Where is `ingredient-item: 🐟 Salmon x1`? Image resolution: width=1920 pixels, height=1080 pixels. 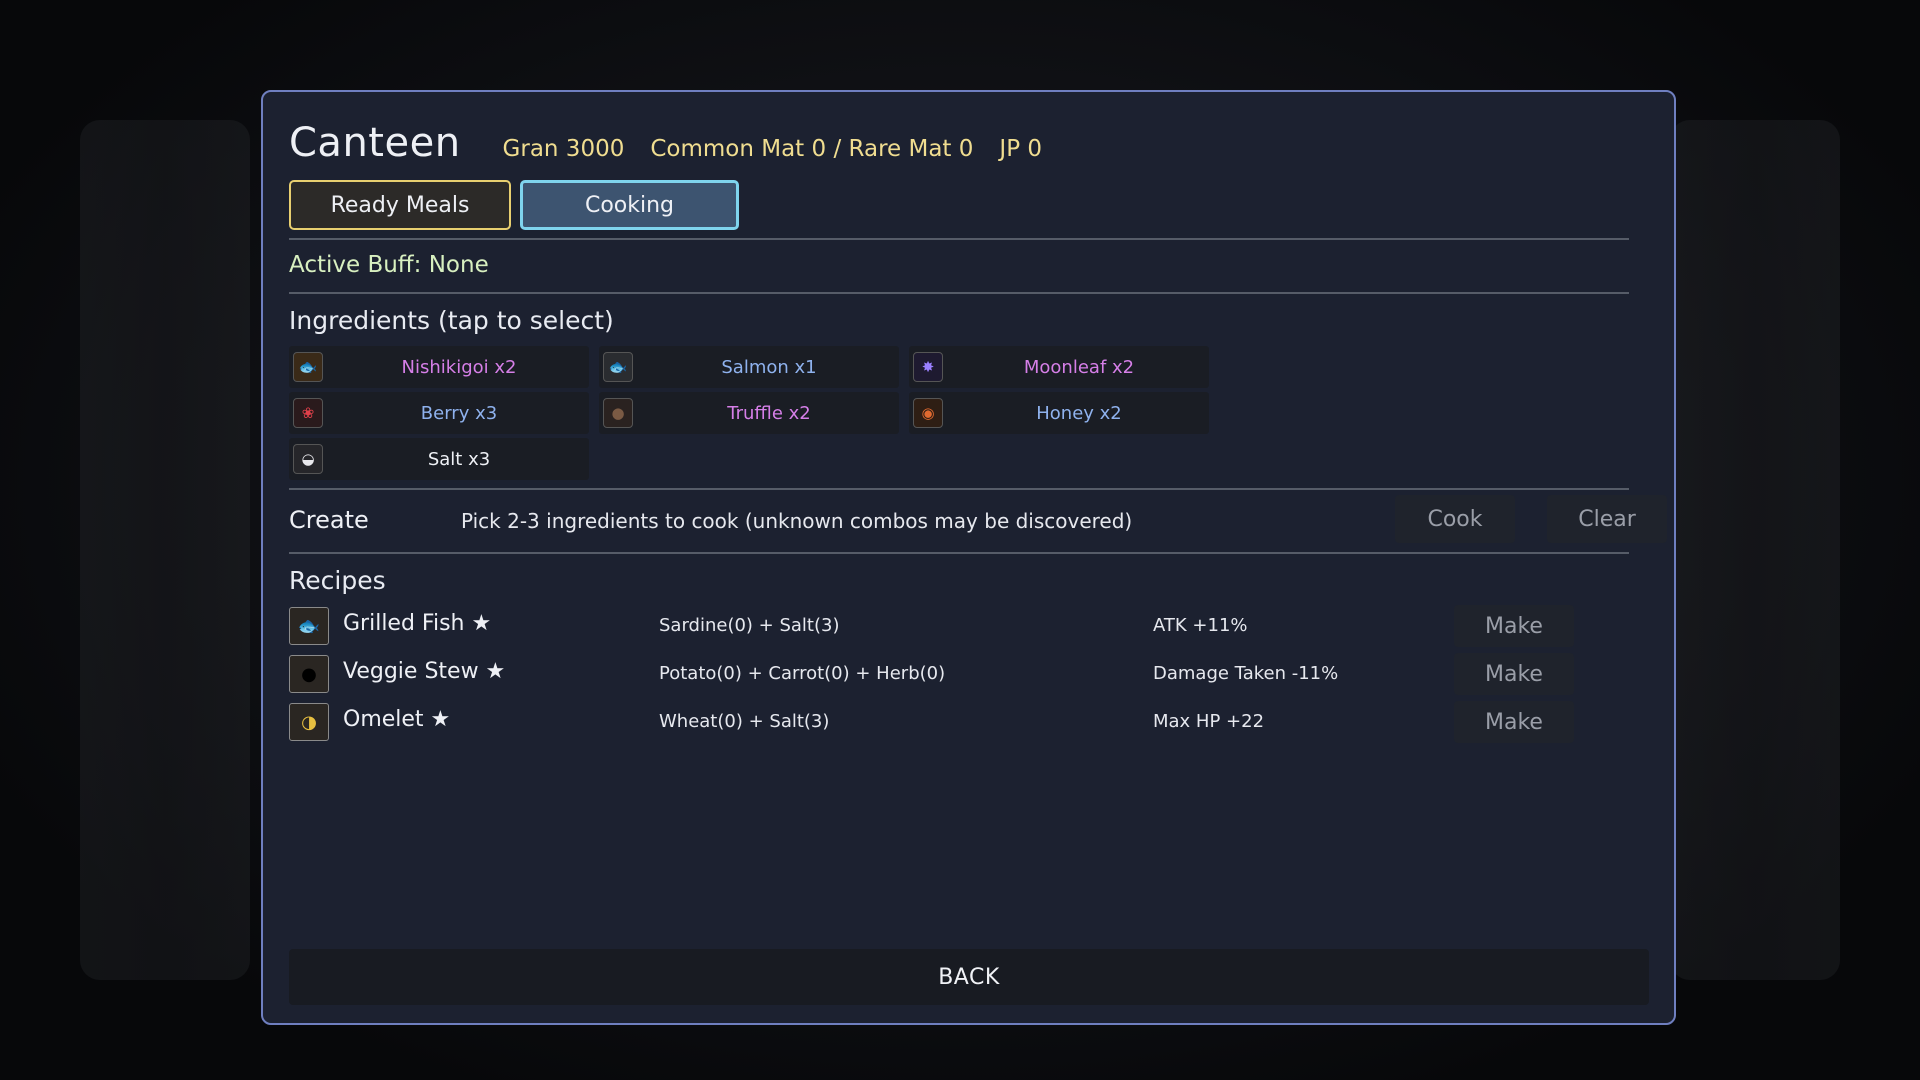
ingredient-item: 🐟 Salmon x1 is located at coordinates (749, 367).